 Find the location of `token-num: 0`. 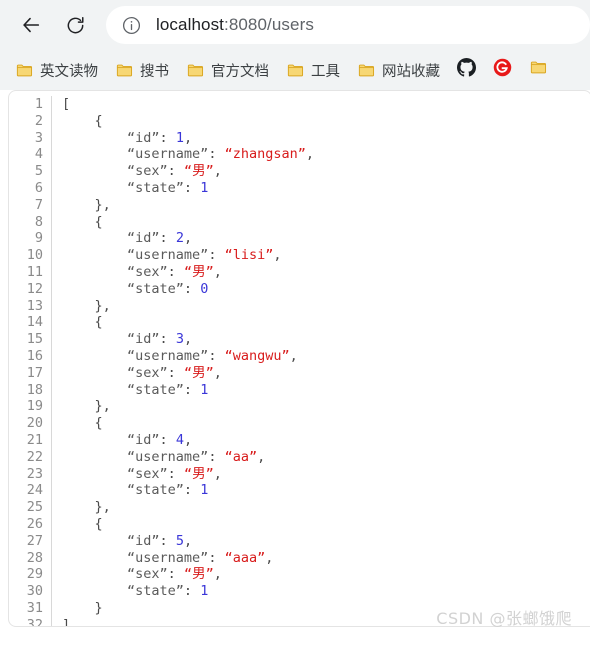

token-num: 0 is located at coordinates (204, 288).